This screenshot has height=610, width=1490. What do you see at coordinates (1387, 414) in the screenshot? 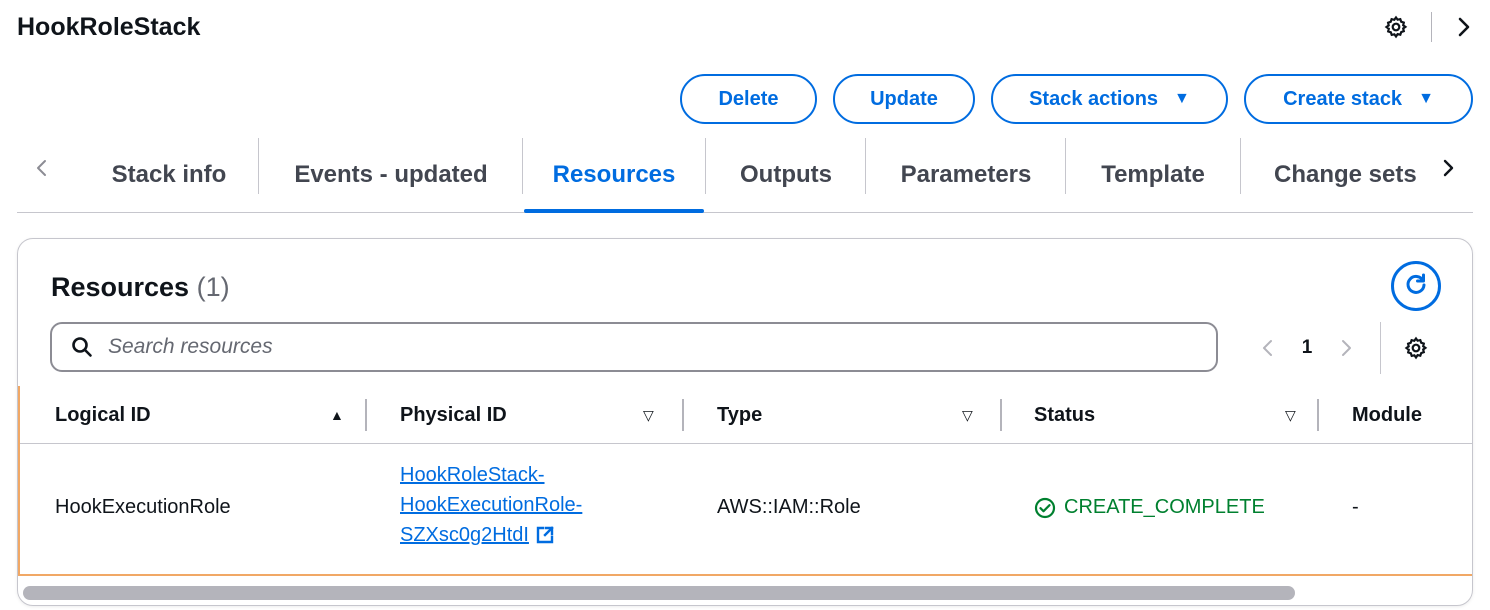
I see `column-label: Module` at bounding box center [1387, 414].